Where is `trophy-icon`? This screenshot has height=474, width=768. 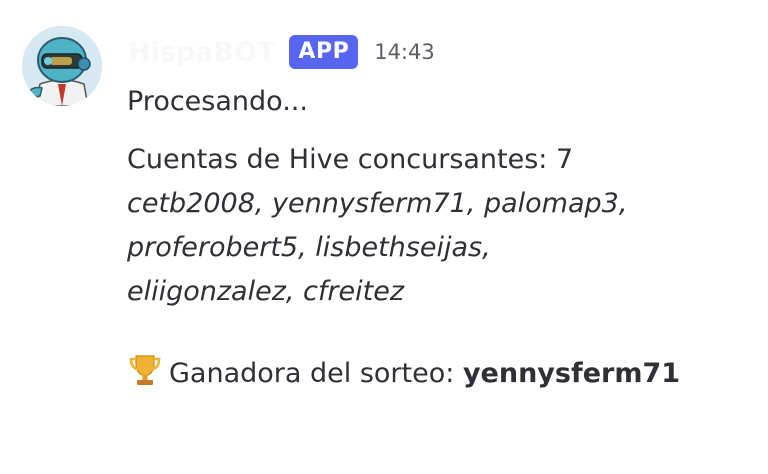 trophy-icon is located at coordinates (145, 370).